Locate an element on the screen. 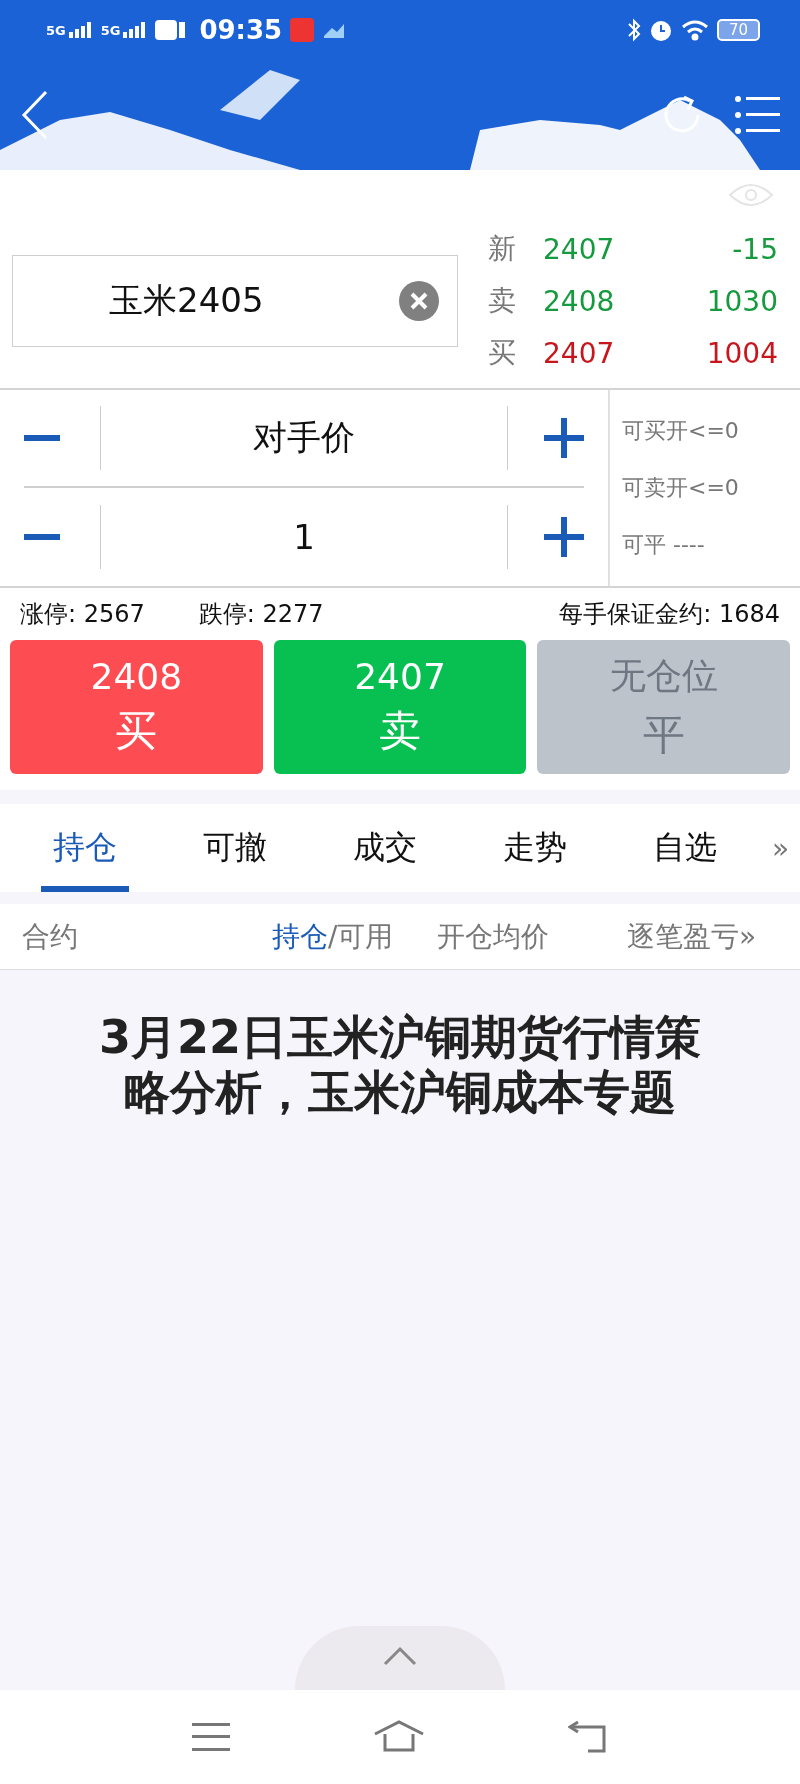 Image resolution: width=800 pixels, height=1784 pixels. quote-price: 2408 is located at coordinates (579, 301).